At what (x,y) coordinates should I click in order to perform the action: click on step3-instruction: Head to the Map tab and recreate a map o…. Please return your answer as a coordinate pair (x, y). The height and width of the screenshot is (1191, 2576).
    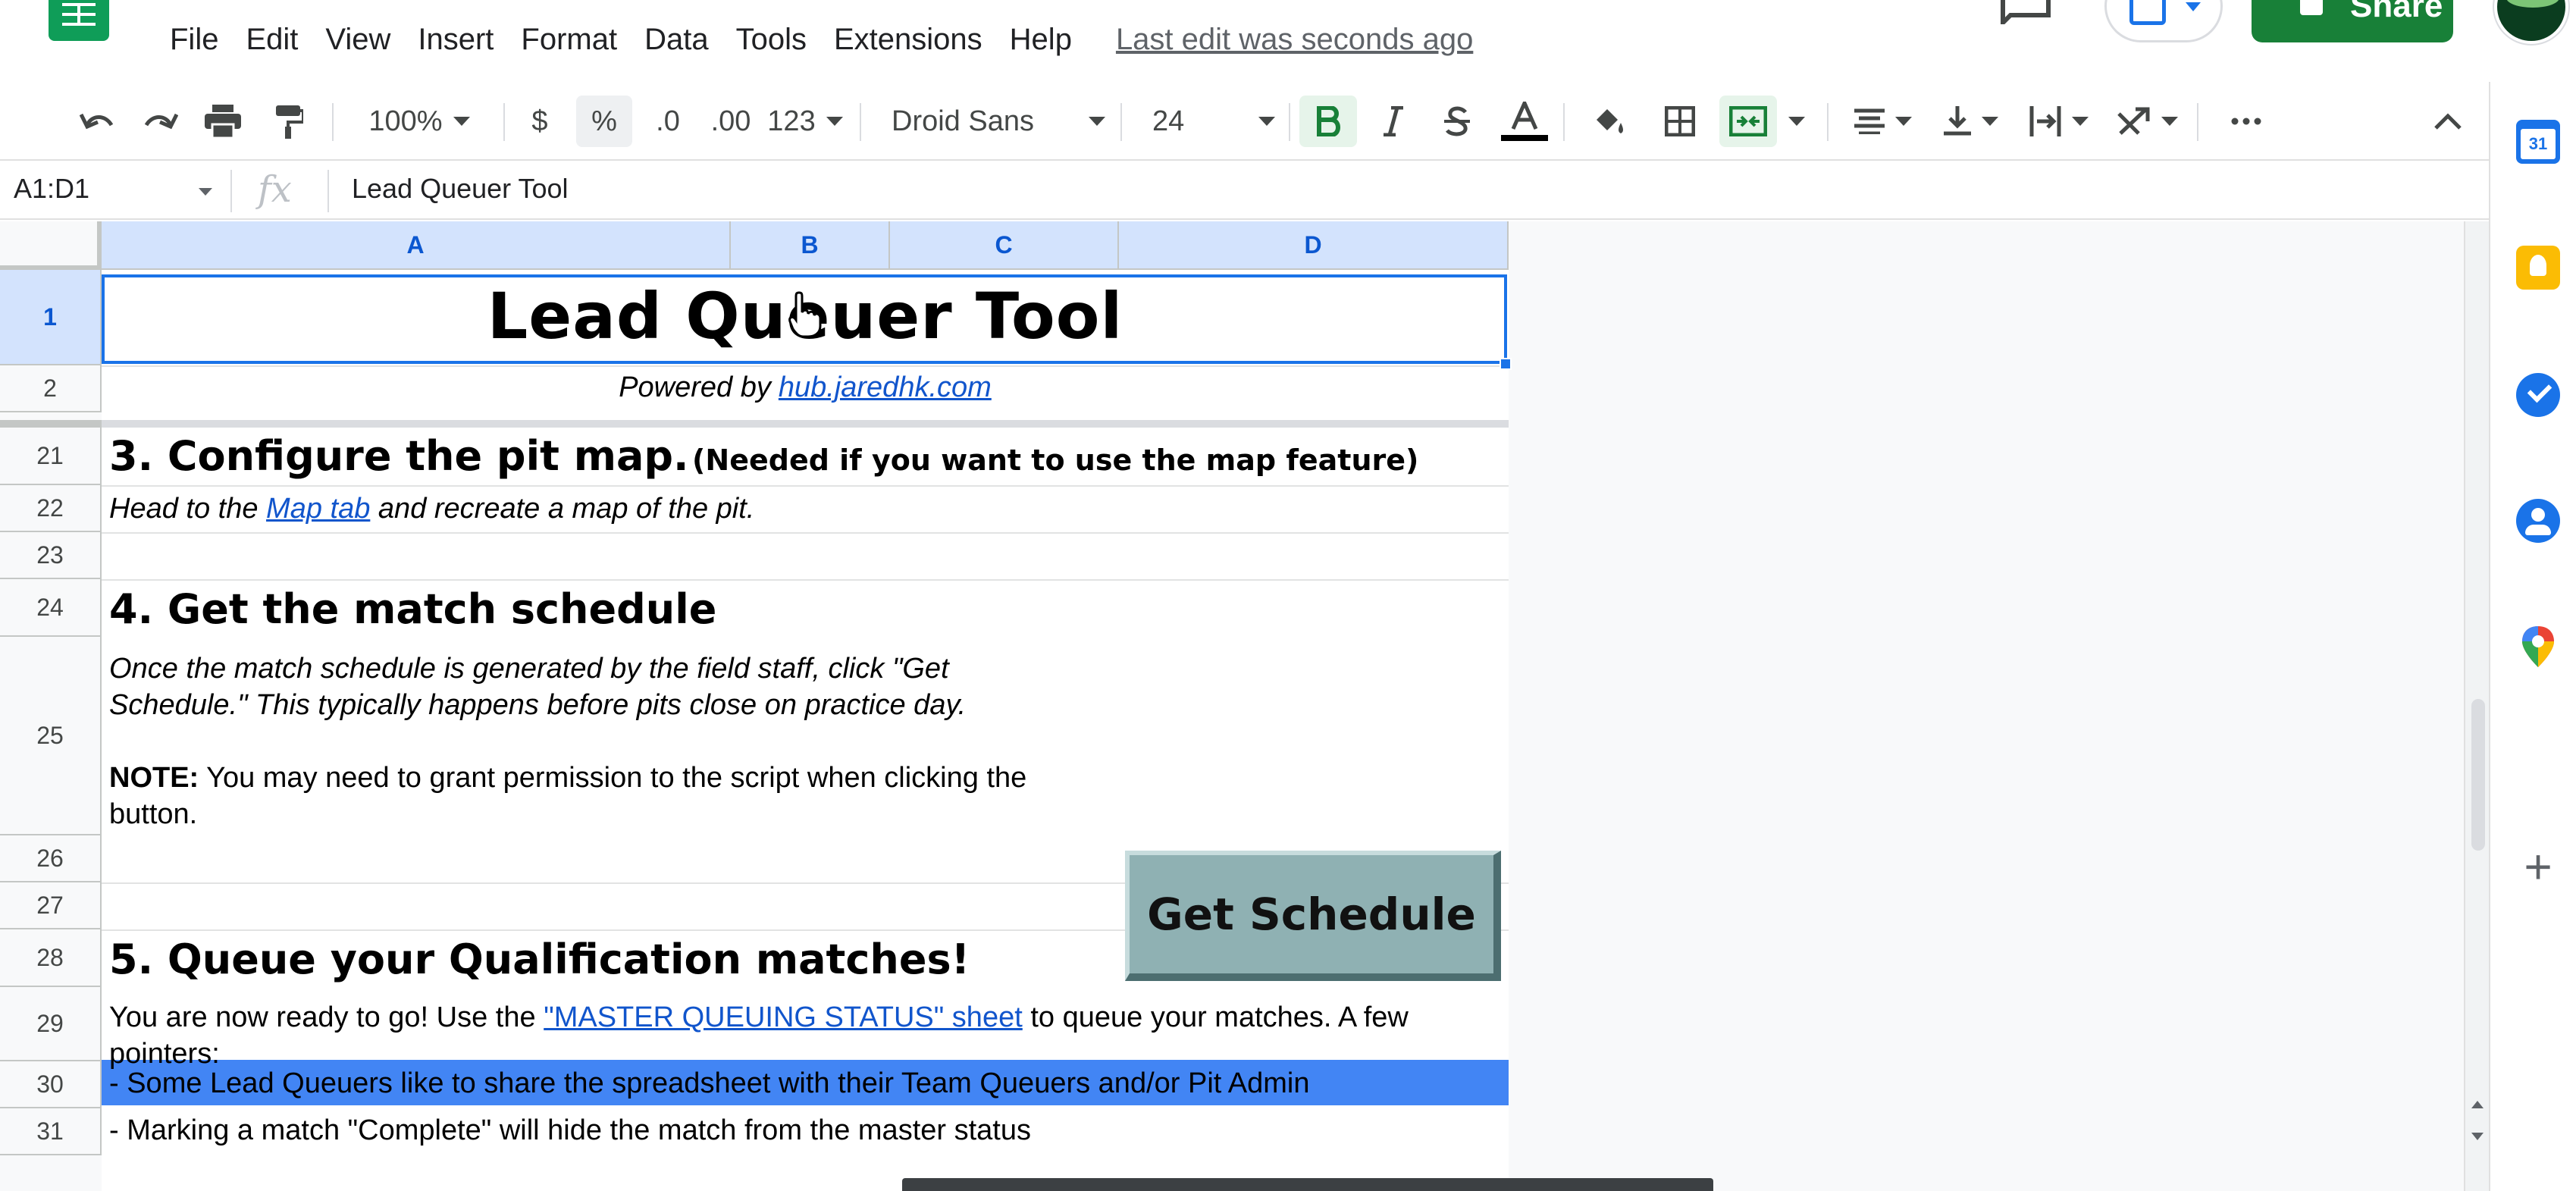
    Looking at the image, I should click on (431, 509).